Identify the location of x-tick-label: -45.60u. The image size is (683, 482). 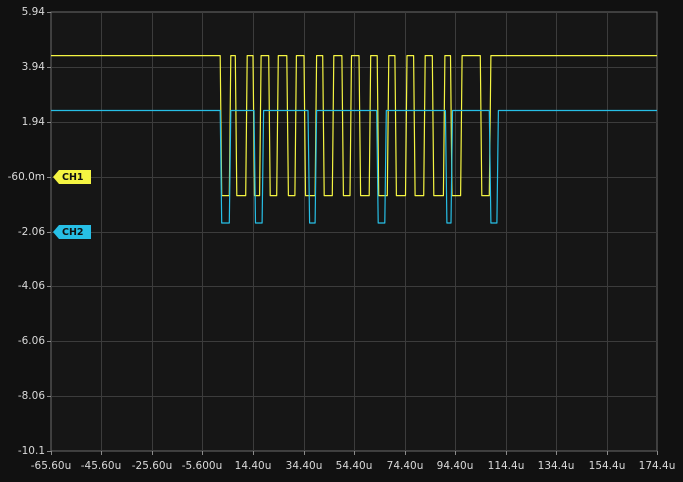
(101, 466).